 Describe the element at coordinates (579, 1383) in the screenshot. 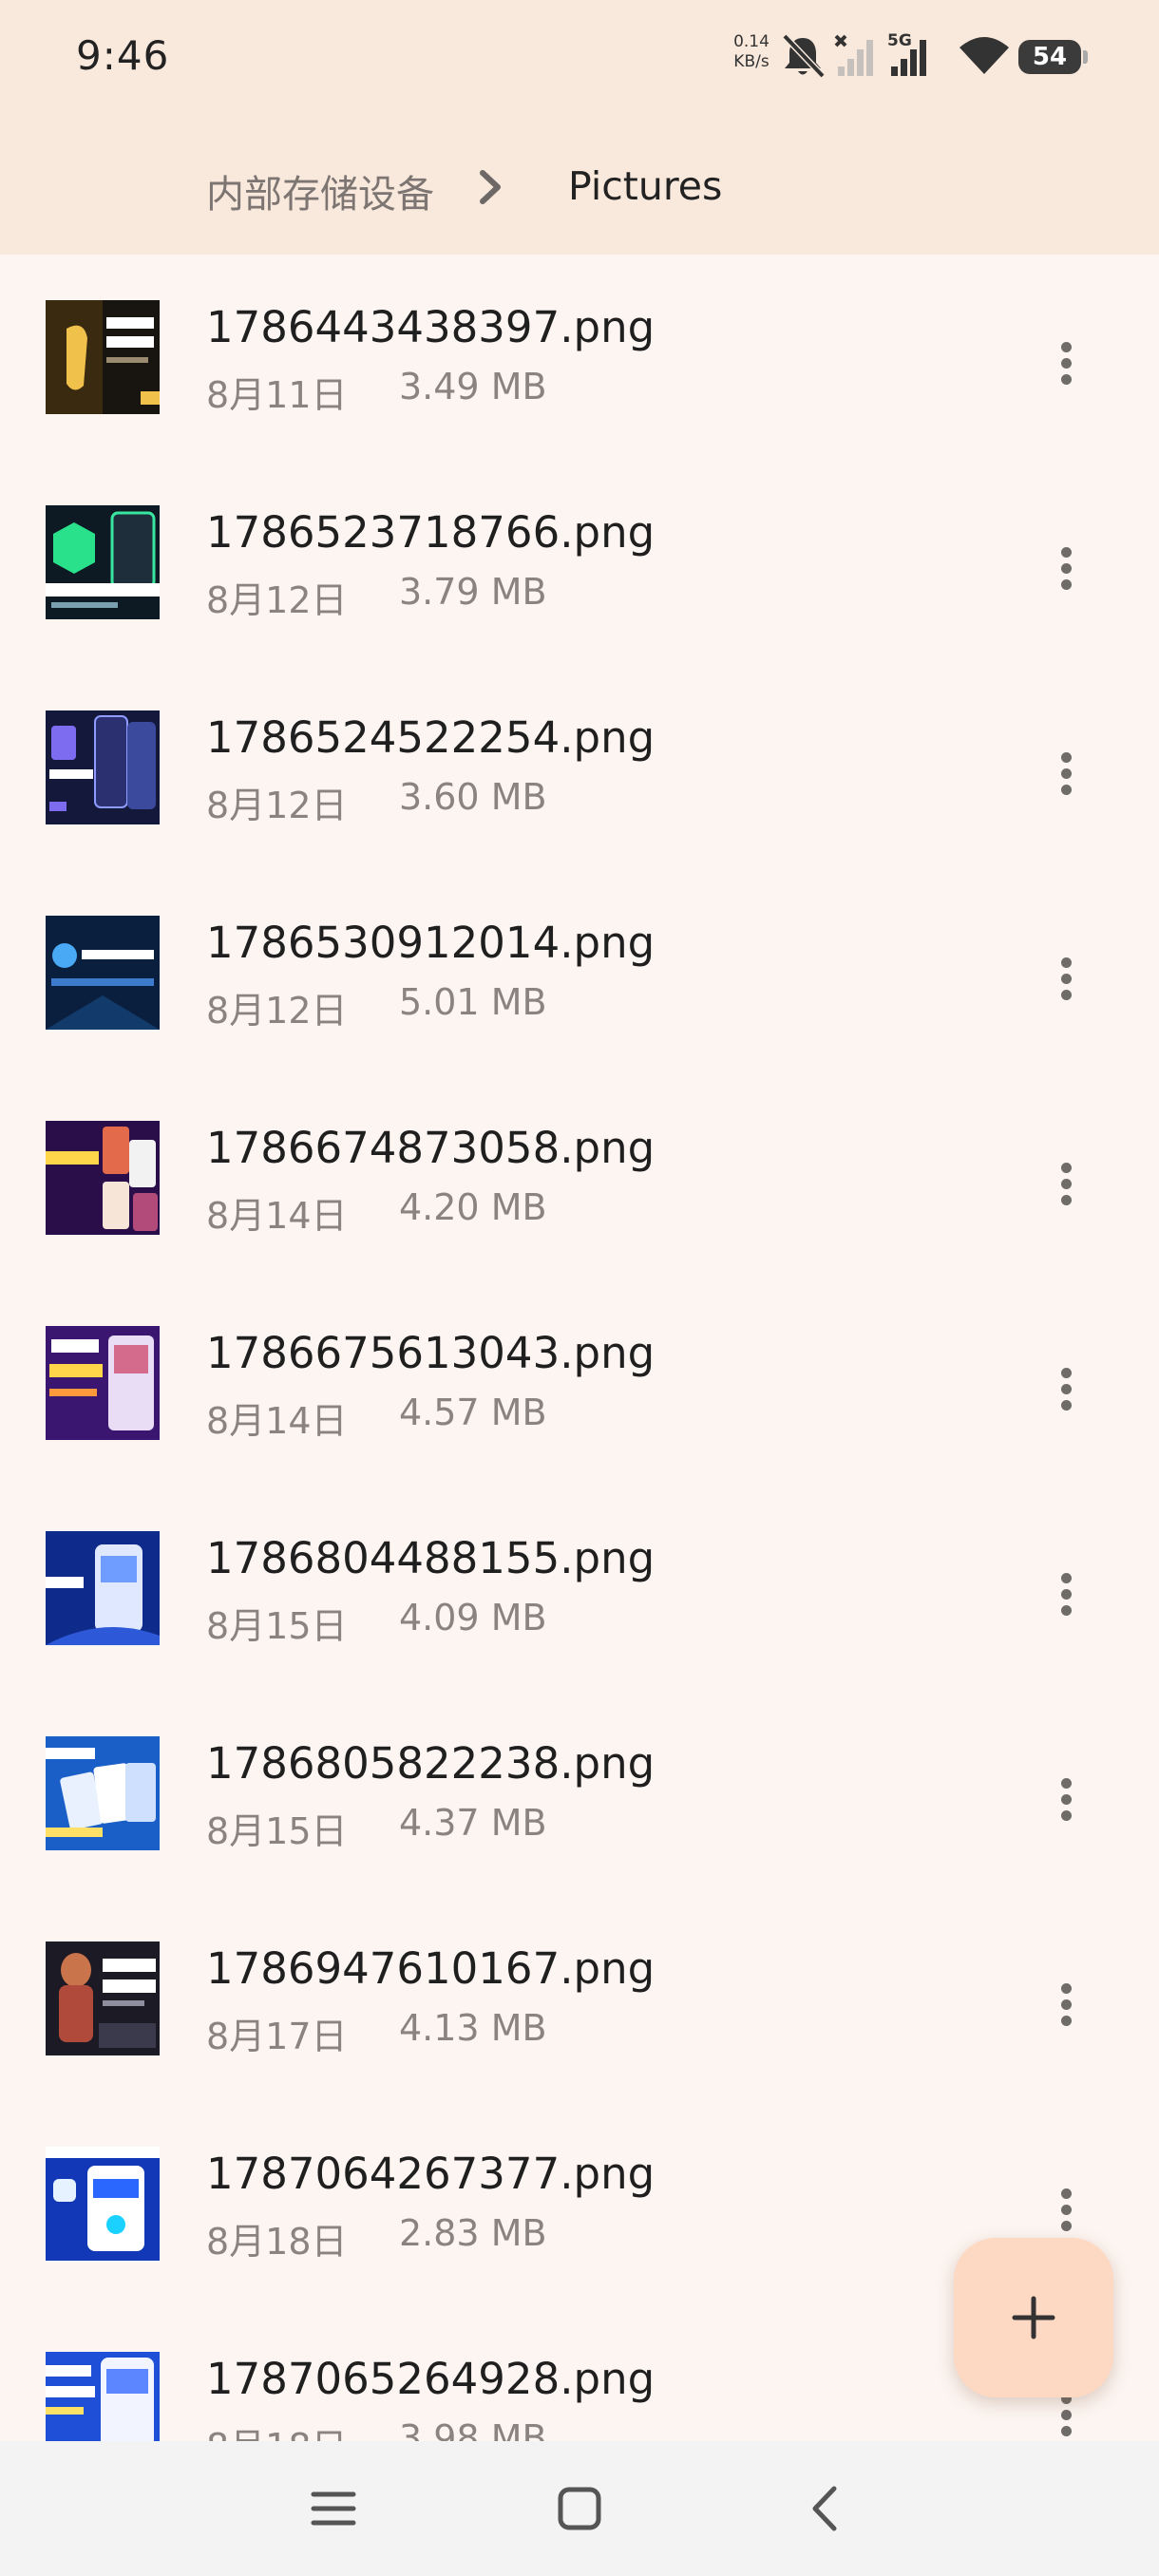

I see `file-item: 1786675613043.png 8月14日 4.57 MB` at that location.